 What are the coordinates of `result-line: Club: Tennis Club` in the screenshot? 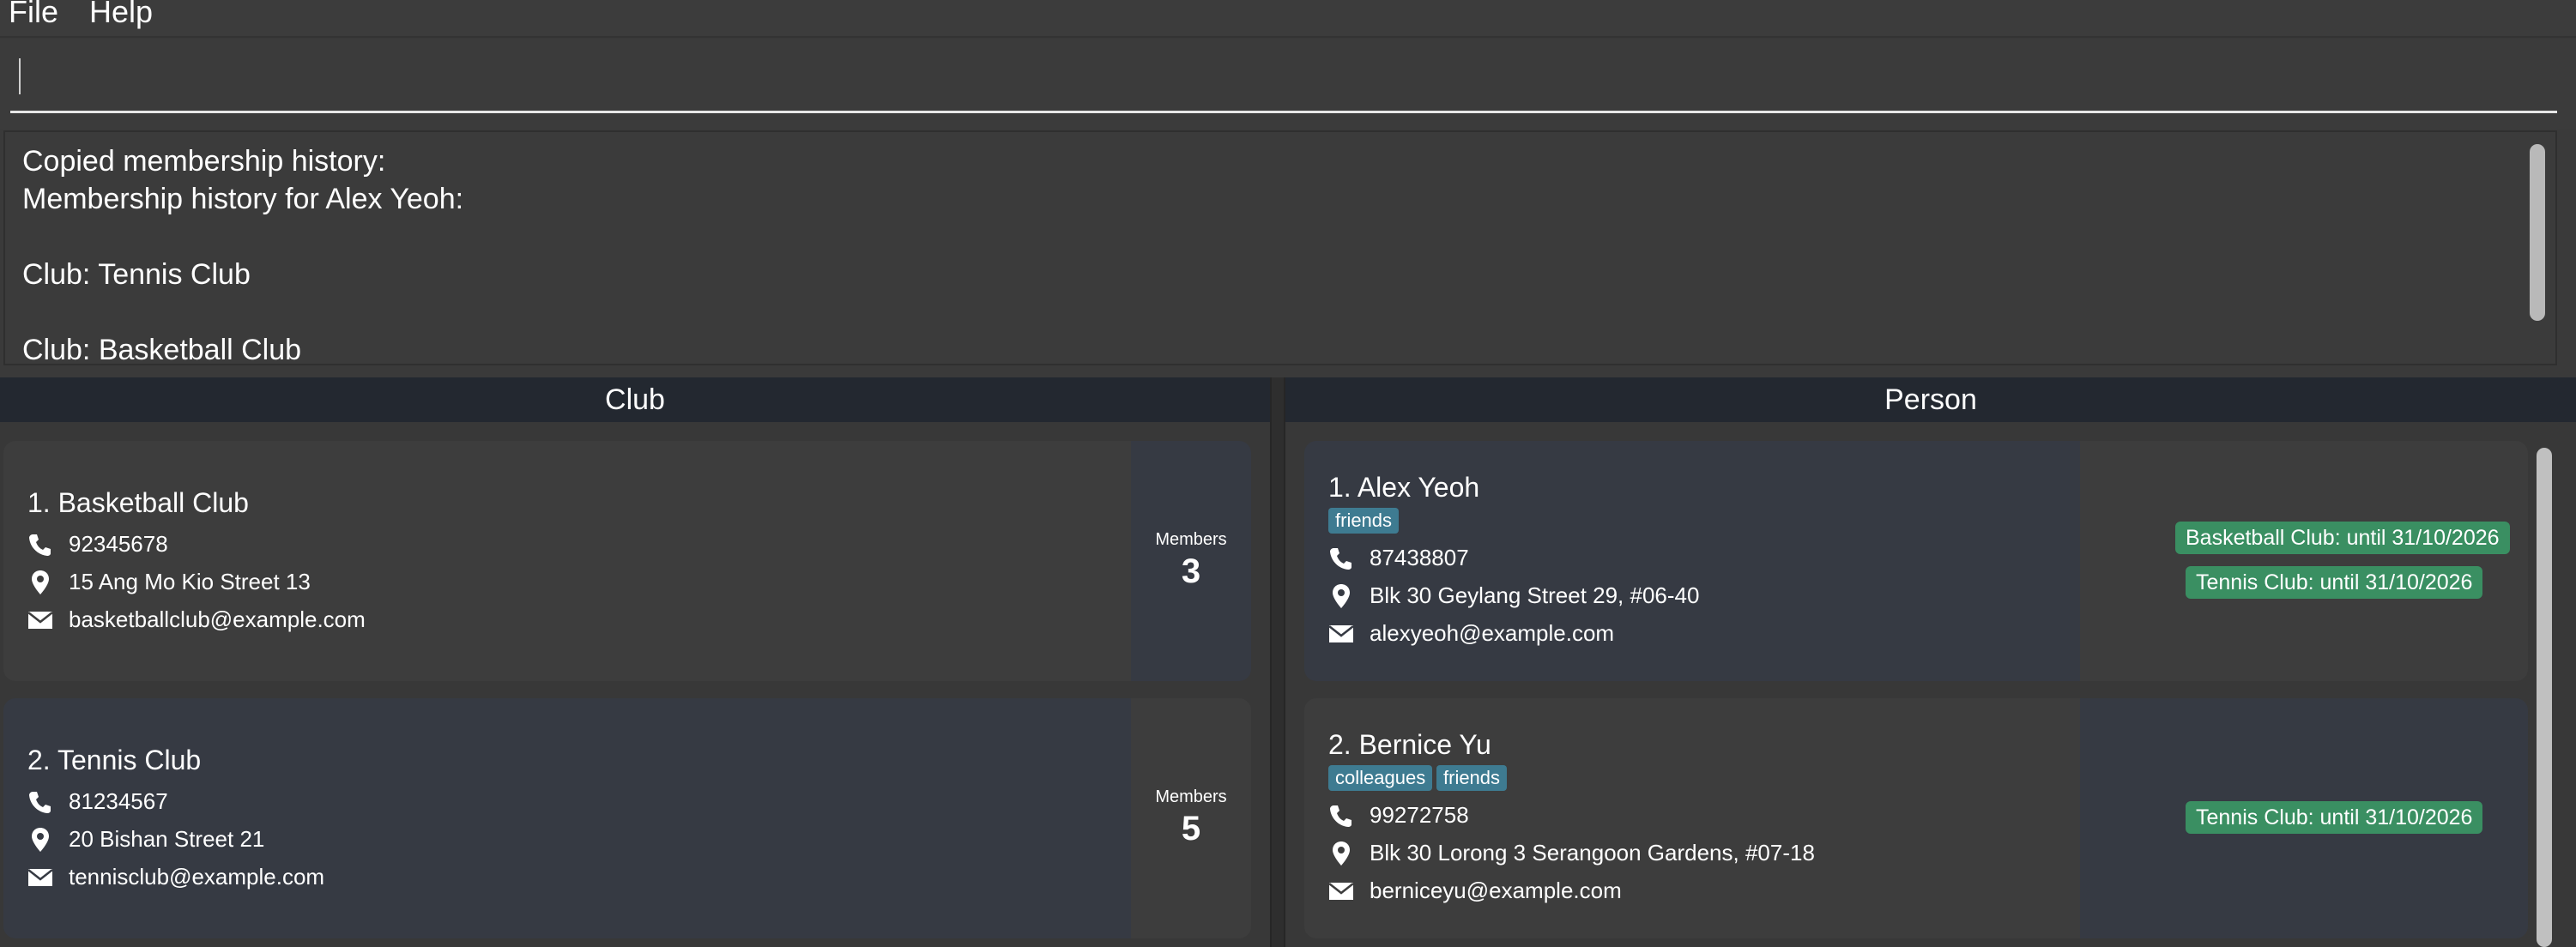 It's located at (136, 274).